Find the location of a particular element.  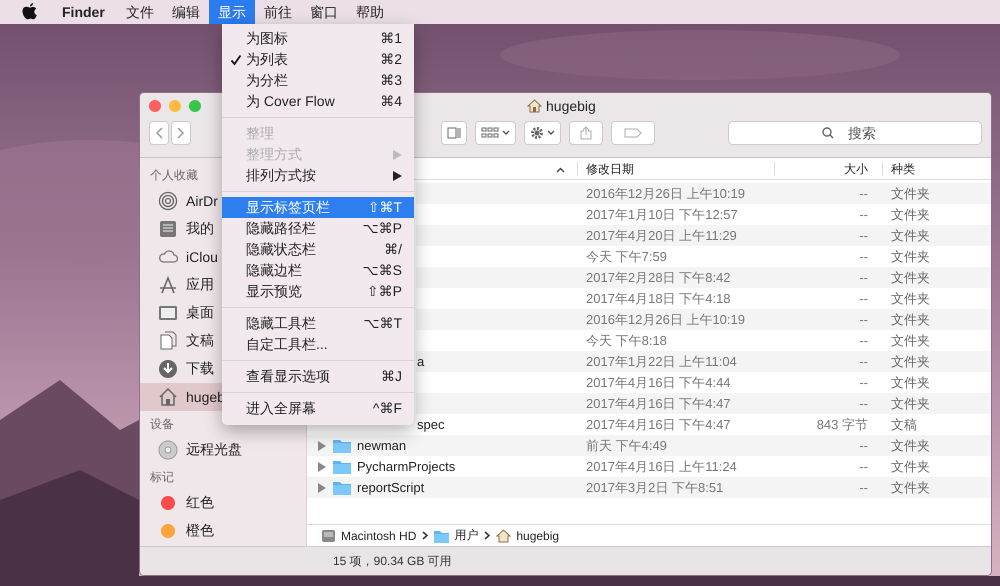

sidebar-section-title: 个人收藏 is located at coordinates (174, 175).